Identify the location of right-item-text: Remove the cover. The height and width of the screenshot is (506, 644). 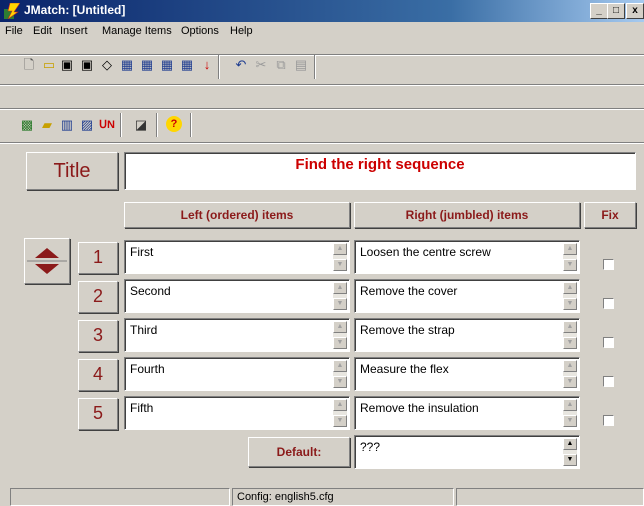
(409, 291).